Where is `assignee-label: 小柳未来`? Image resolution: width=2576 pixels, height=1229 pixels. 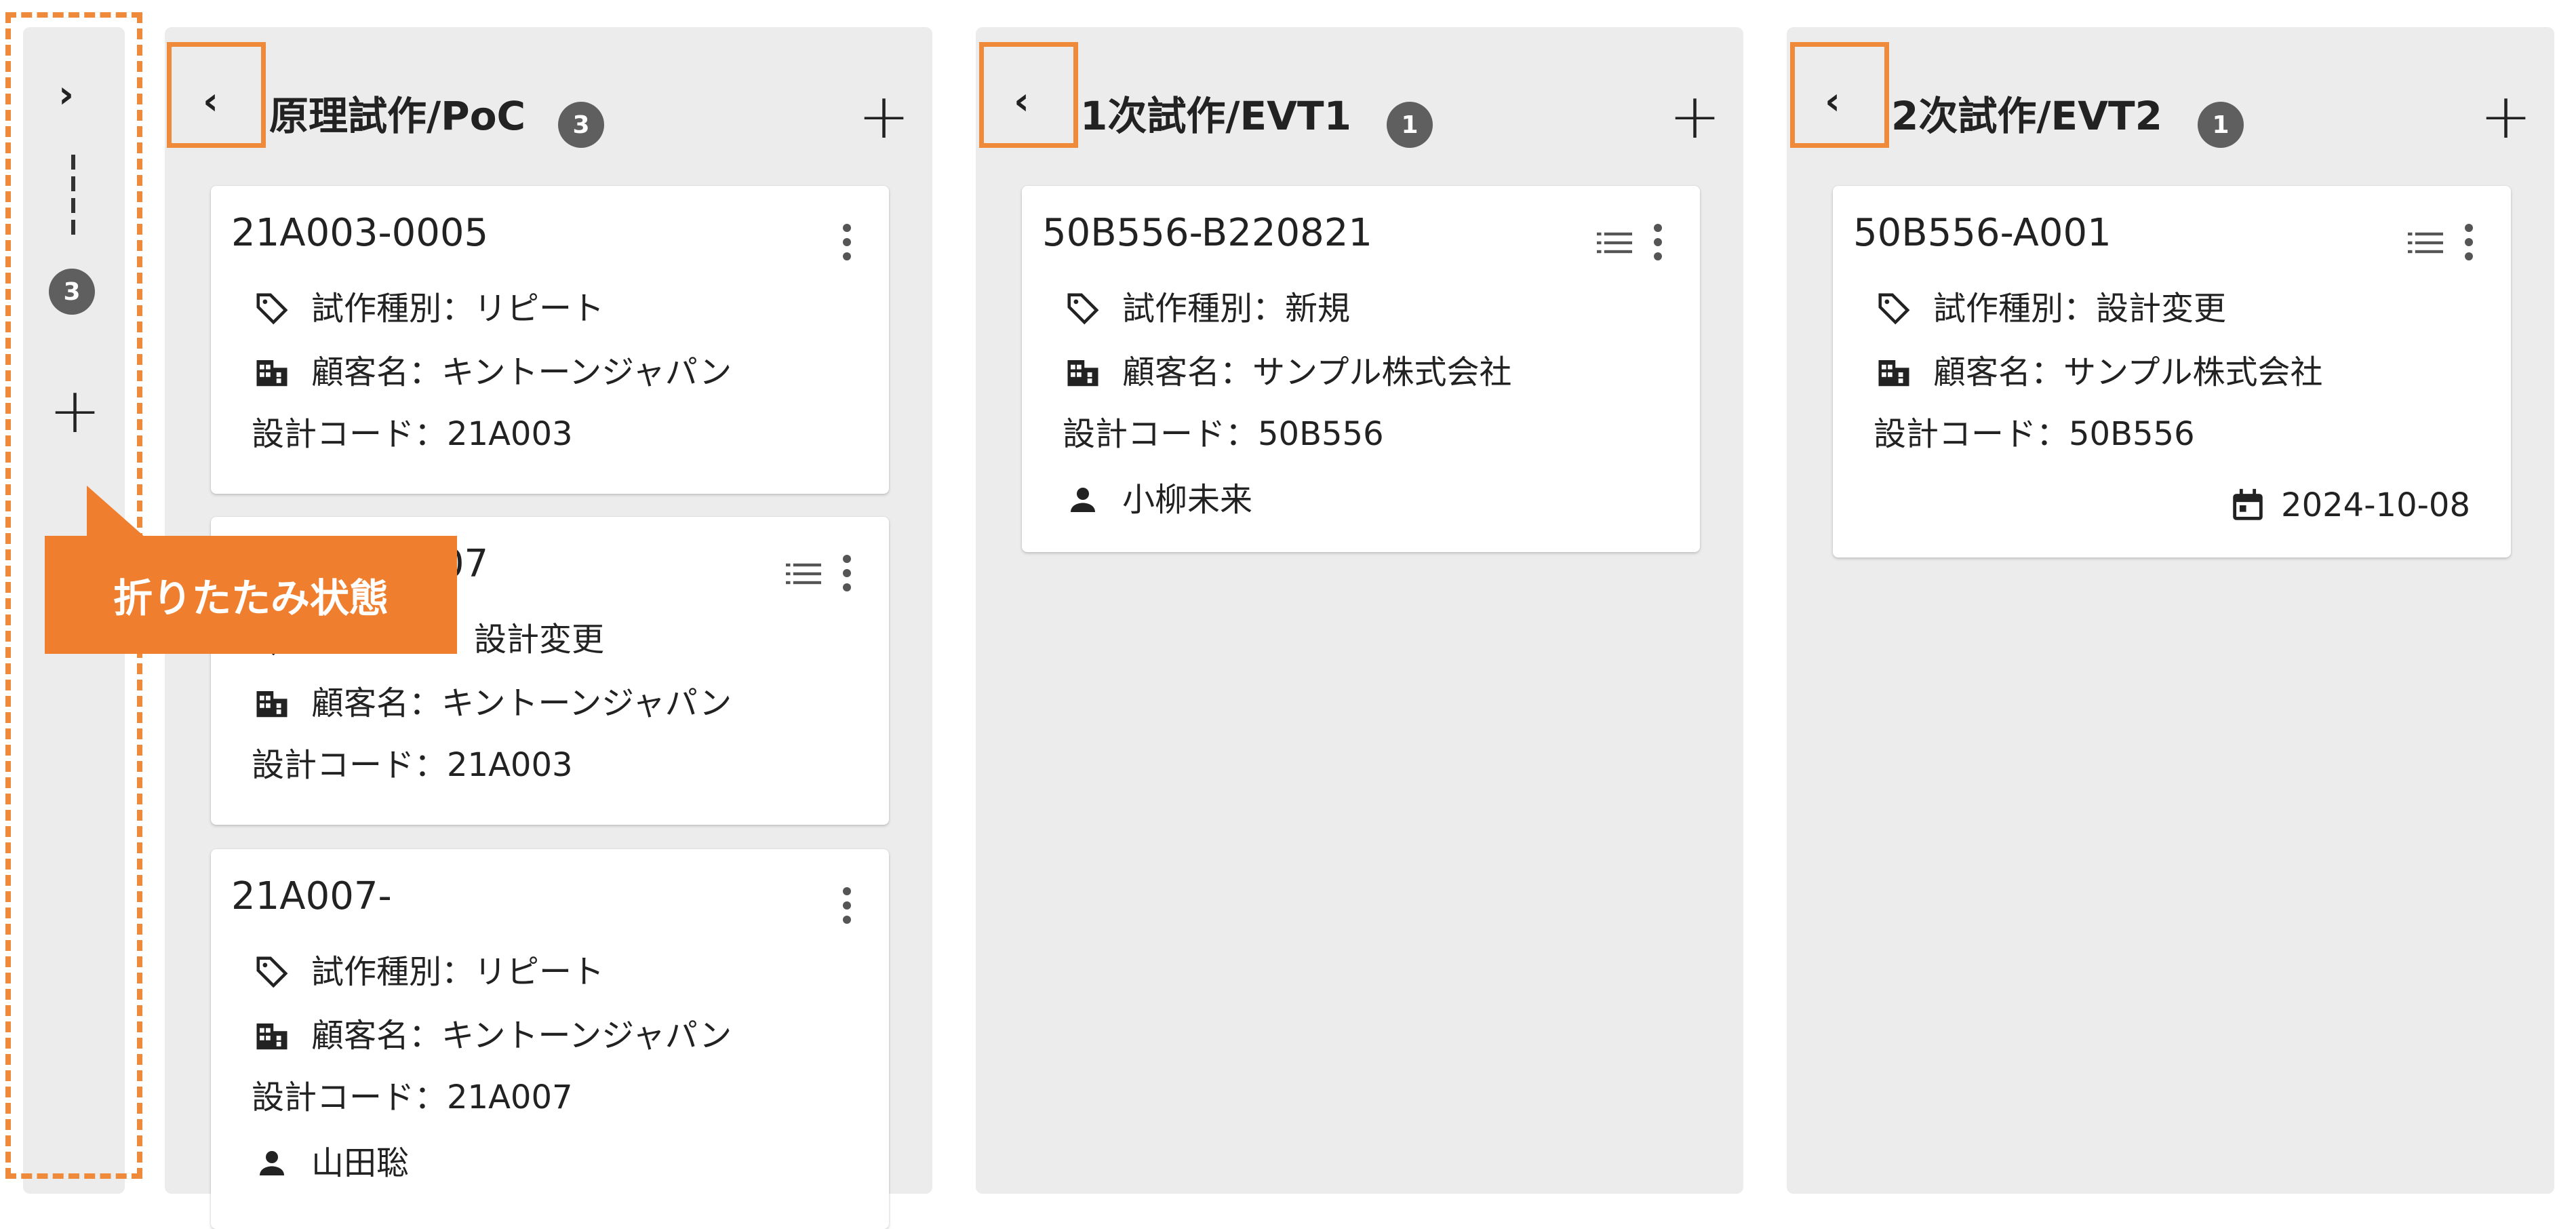 assignee-label: 小柳未来 is located at coordinates (1188, 500).